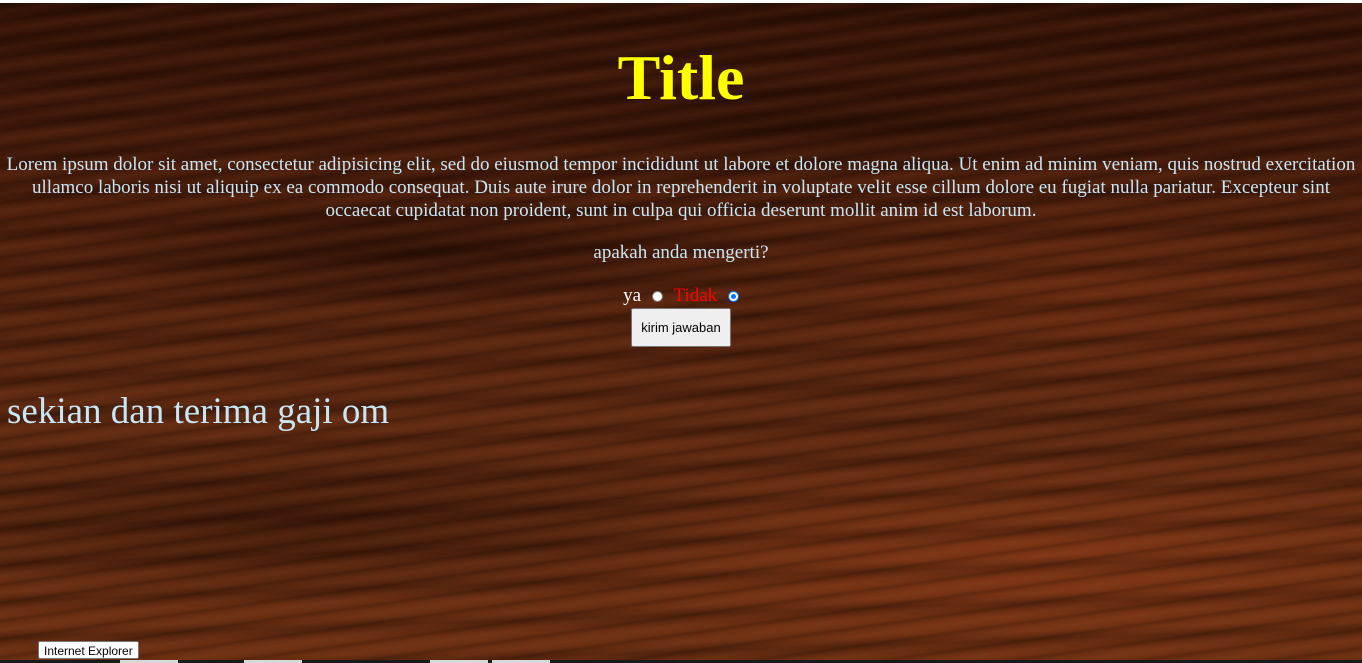  What do you see at coordinates (657, 296) in the screenshot?
I see `option-yes-radio` at bounding box center [657, 296].